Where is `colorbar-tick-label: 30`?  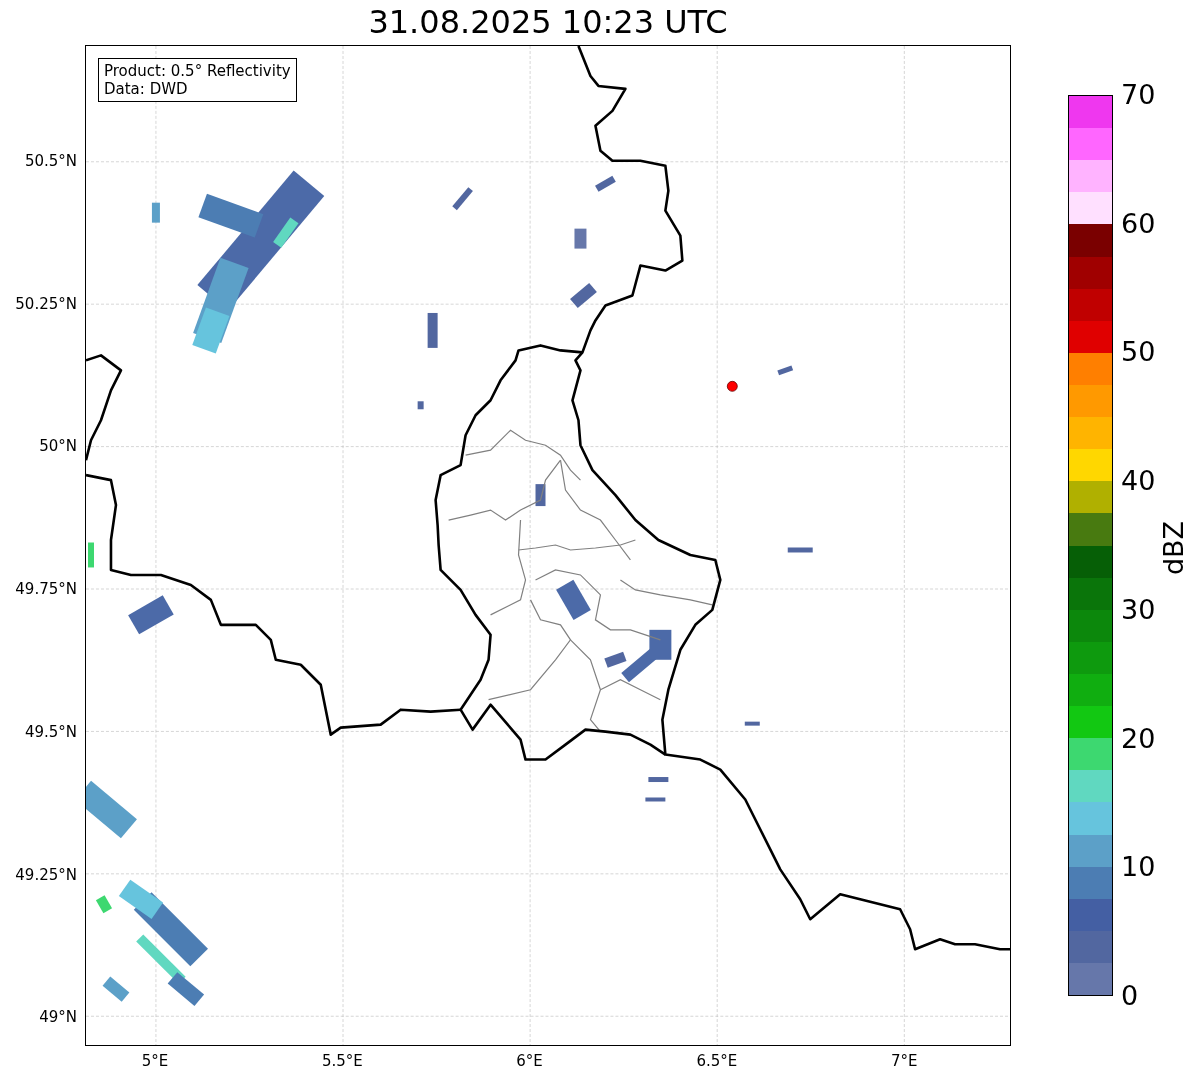 colorbar-tick-label: 30 is located at coordinates (1138, 609).